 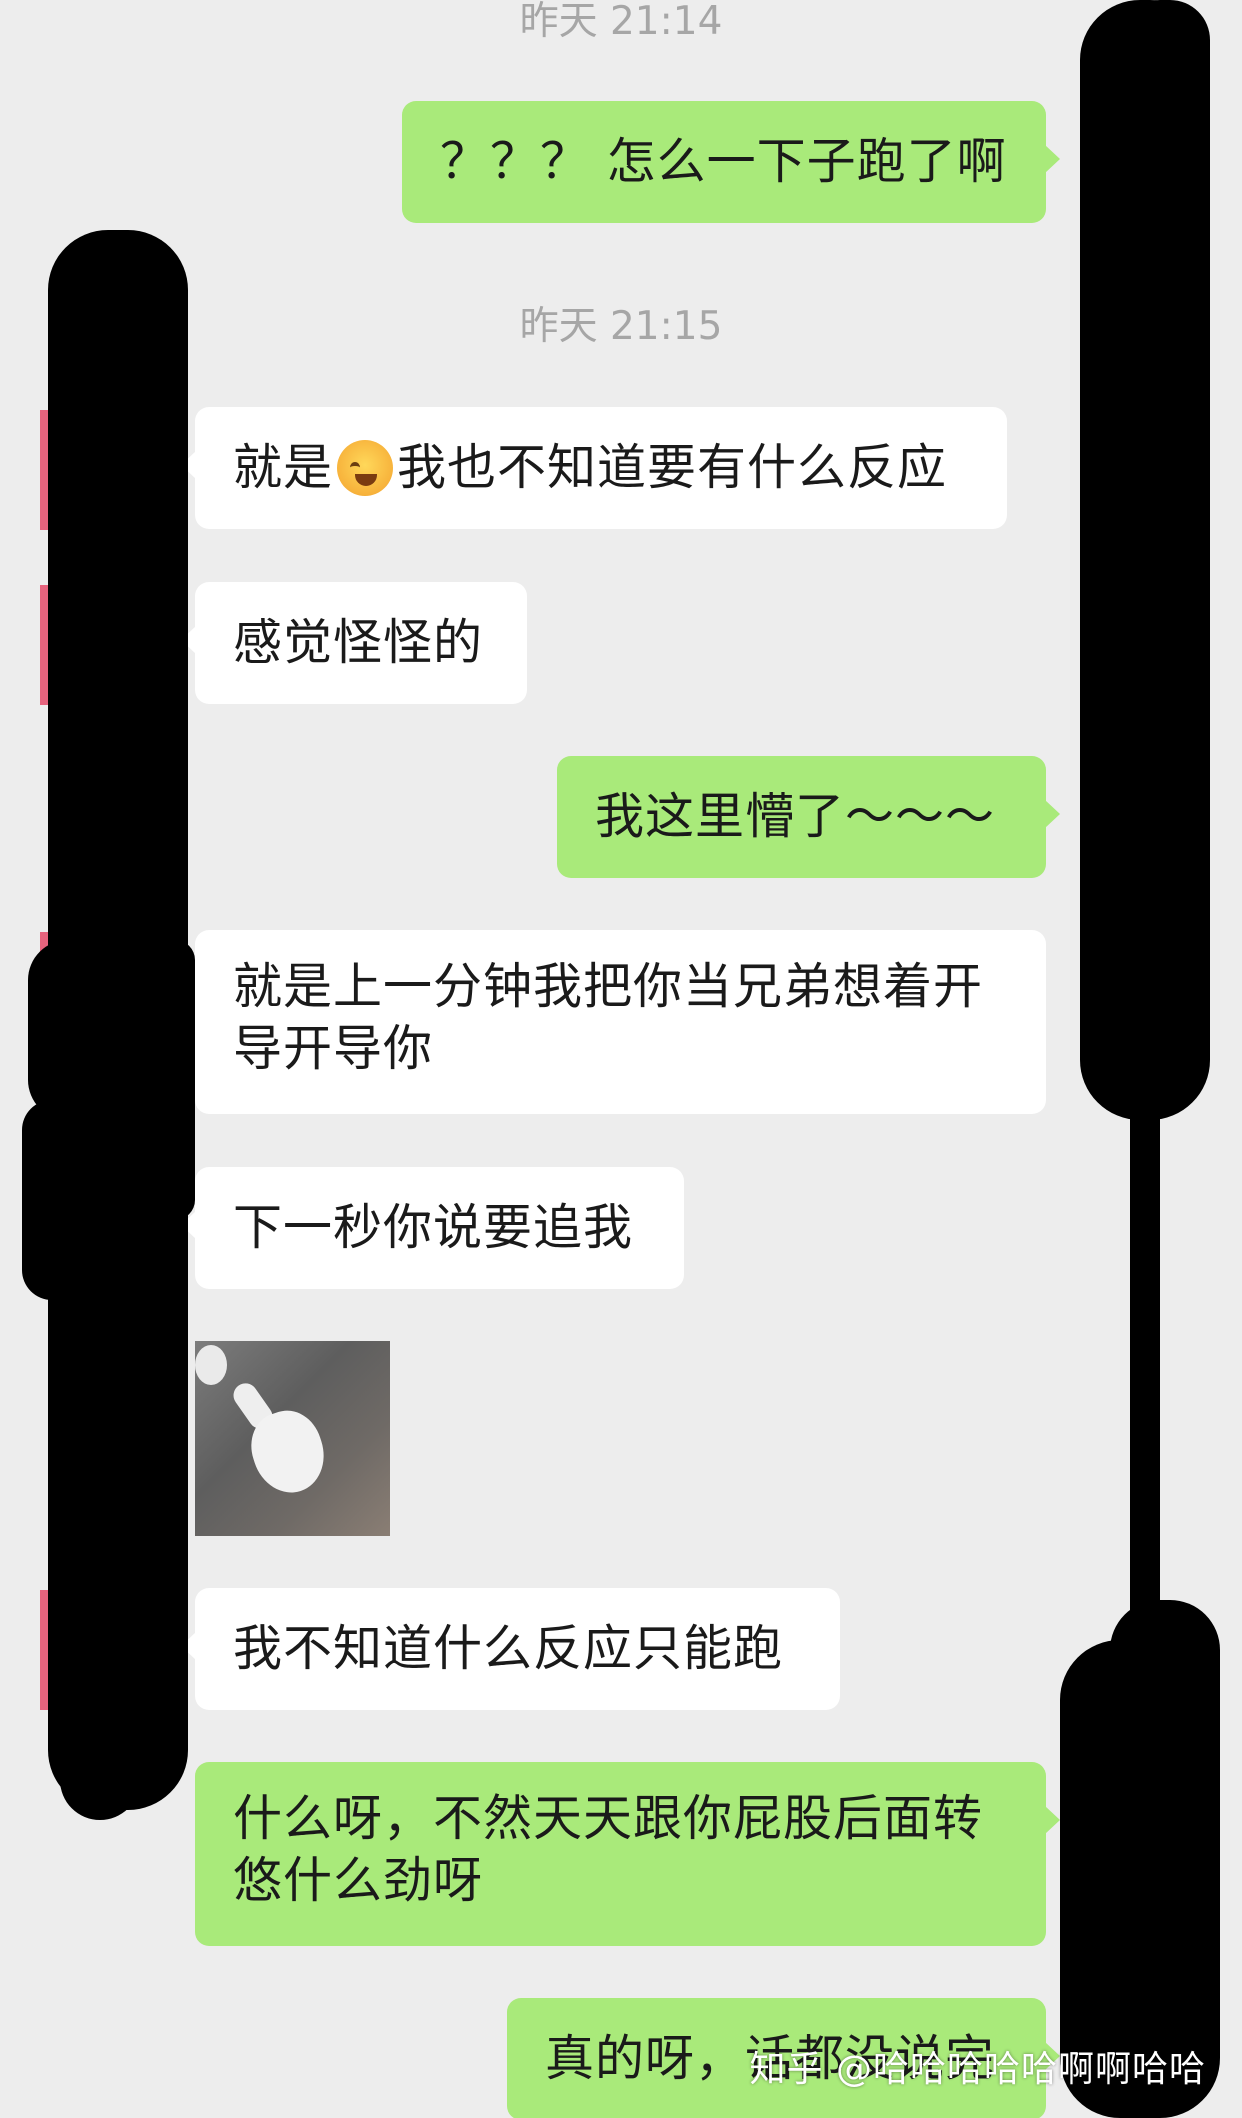 I want to click on message-bubble-incoming: 下一秒你说要追我, so click(x=432, y=1228).